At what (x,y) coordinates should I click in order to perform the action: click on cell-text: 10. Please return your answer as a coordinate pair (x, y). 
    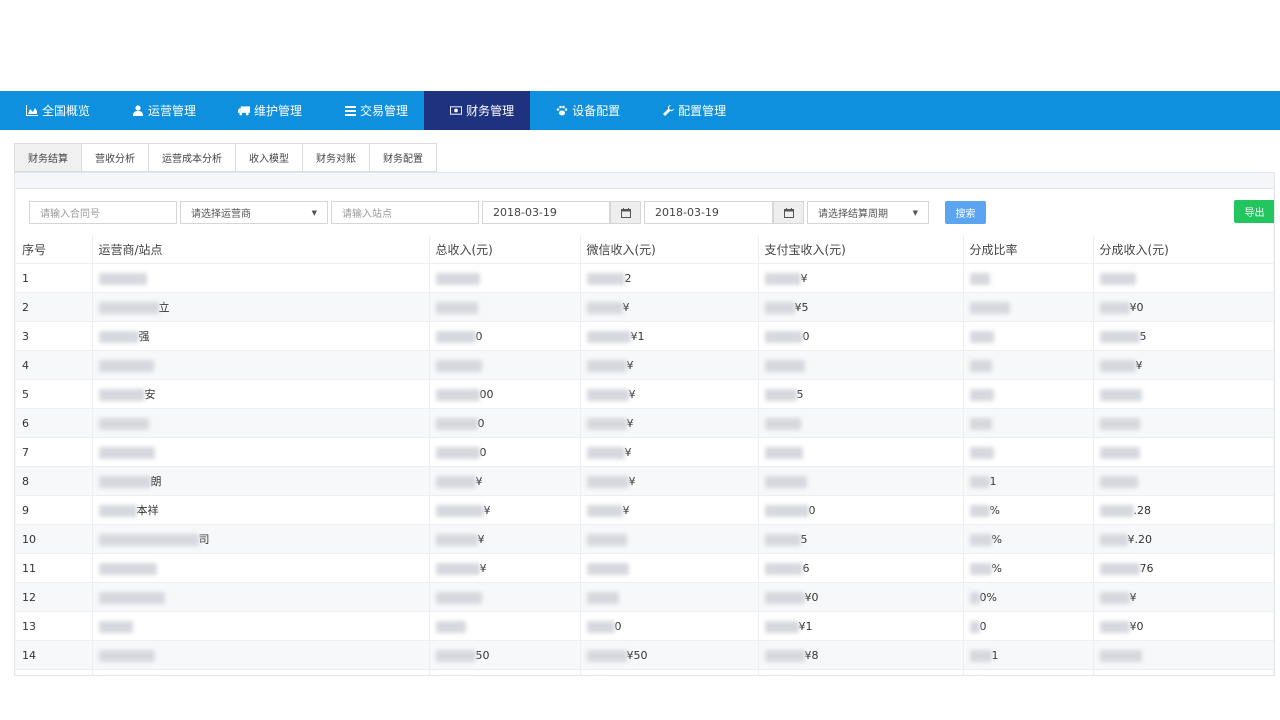
    Looking at the image, I should click on (29, 539).